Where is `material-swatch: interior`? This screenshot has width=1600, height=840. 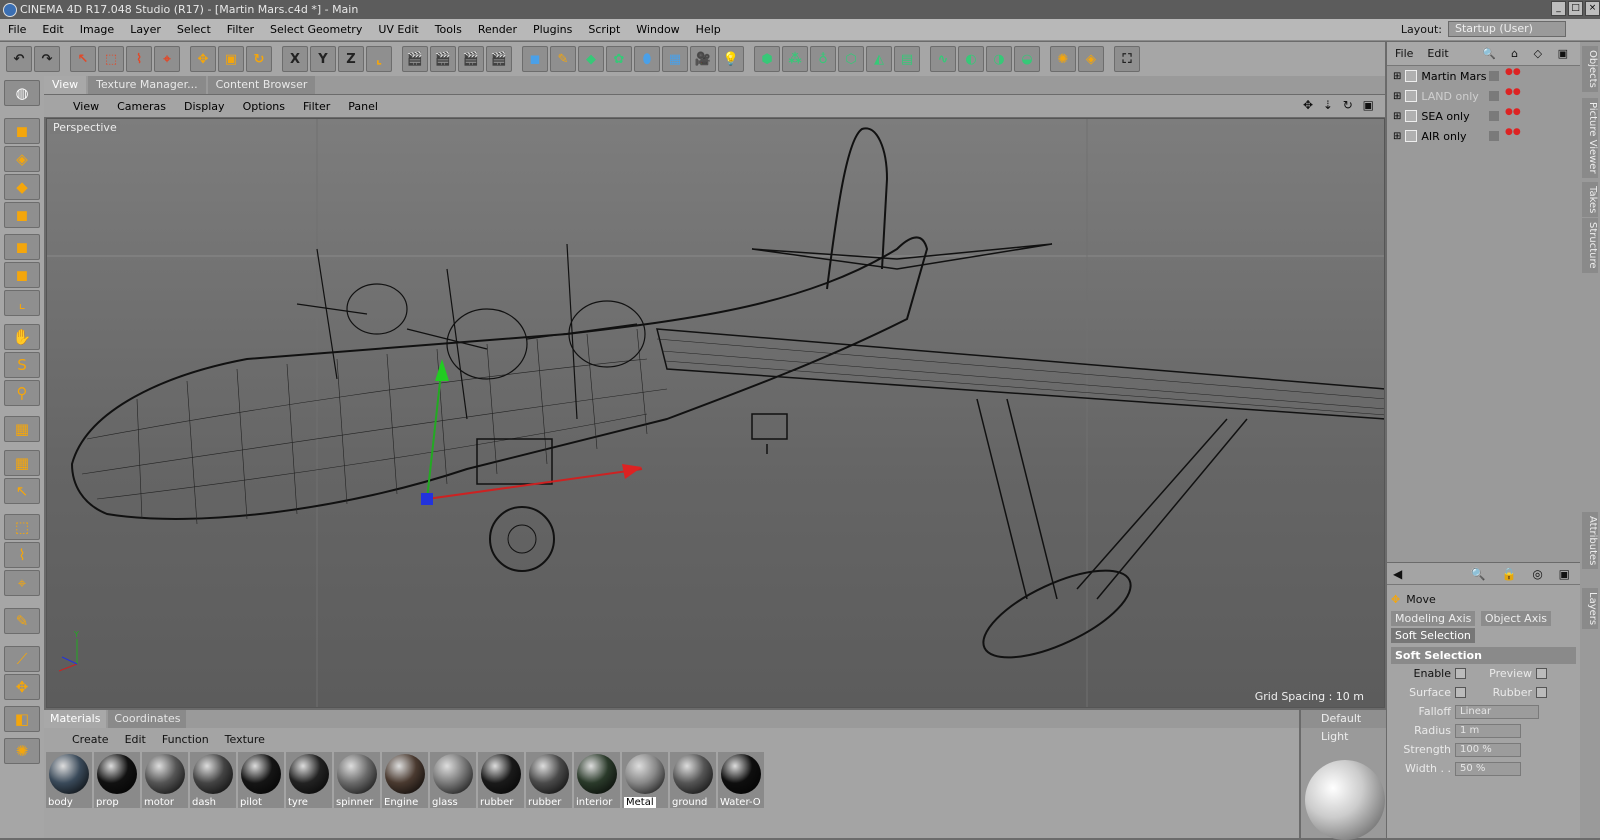 material-swatch: interior is located at coordinates (597, 780).